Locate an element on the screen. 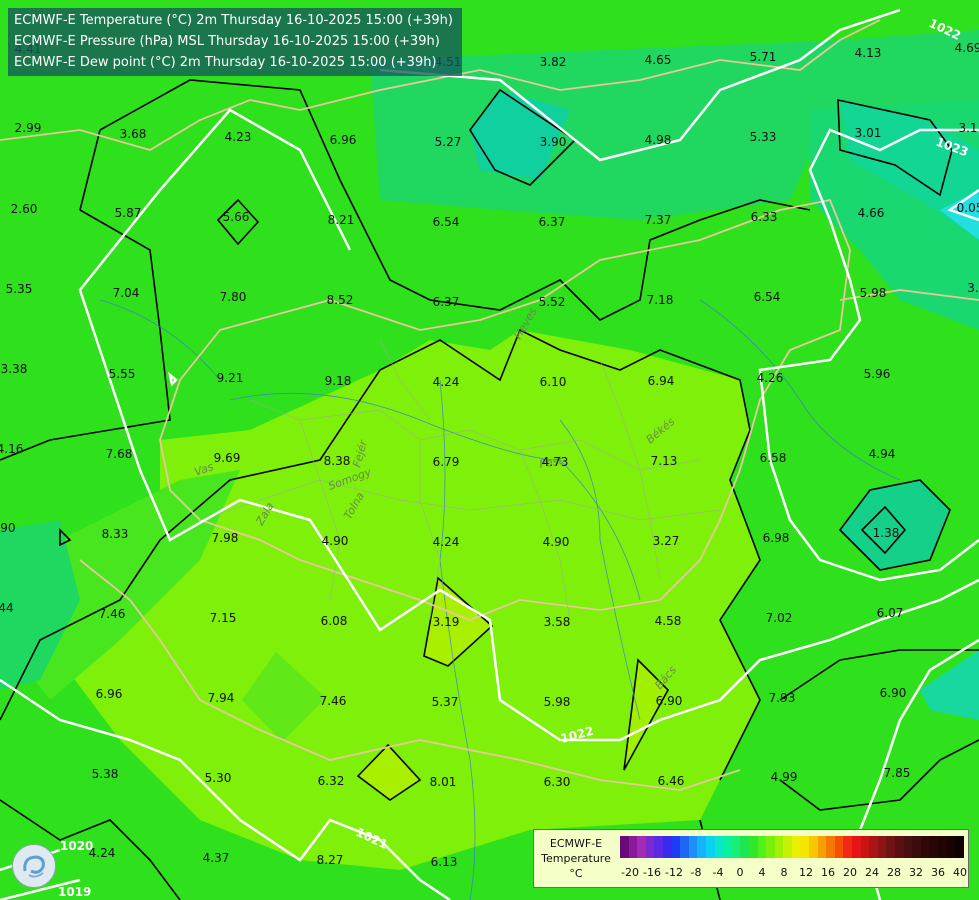 This screenshot has height=900, width=979. legend-tick-label: 12 is located at coordinates (806, 872).